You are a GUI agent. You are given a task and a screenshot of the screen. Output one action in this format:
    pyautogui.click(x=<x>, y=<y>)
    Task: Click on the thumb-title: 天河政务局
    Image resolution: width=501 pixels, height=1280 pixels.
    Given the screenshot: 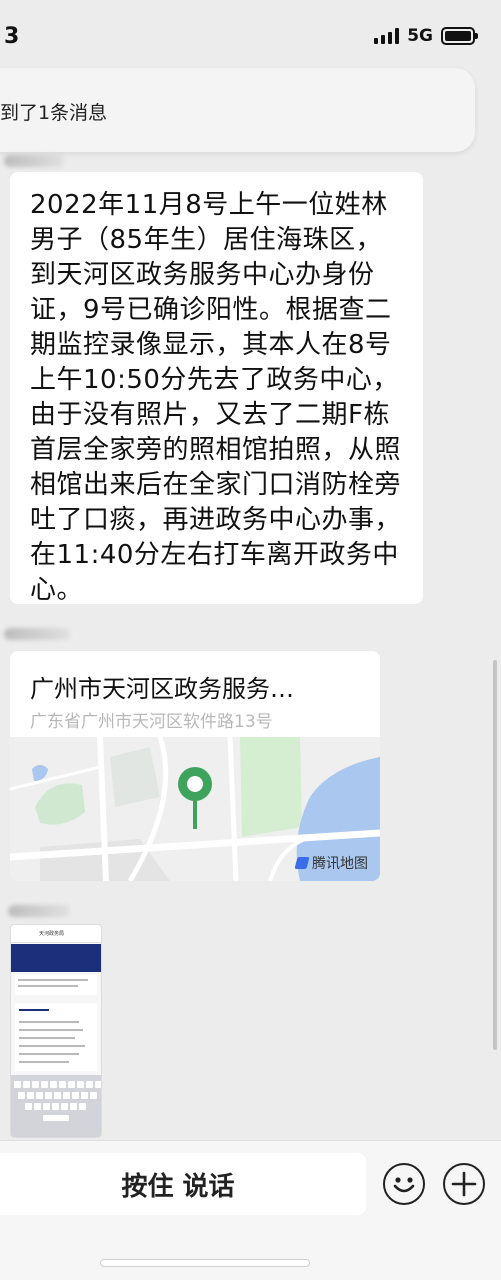 What is the action you would take?
    pyautogui.click(x=52, y=934)
    